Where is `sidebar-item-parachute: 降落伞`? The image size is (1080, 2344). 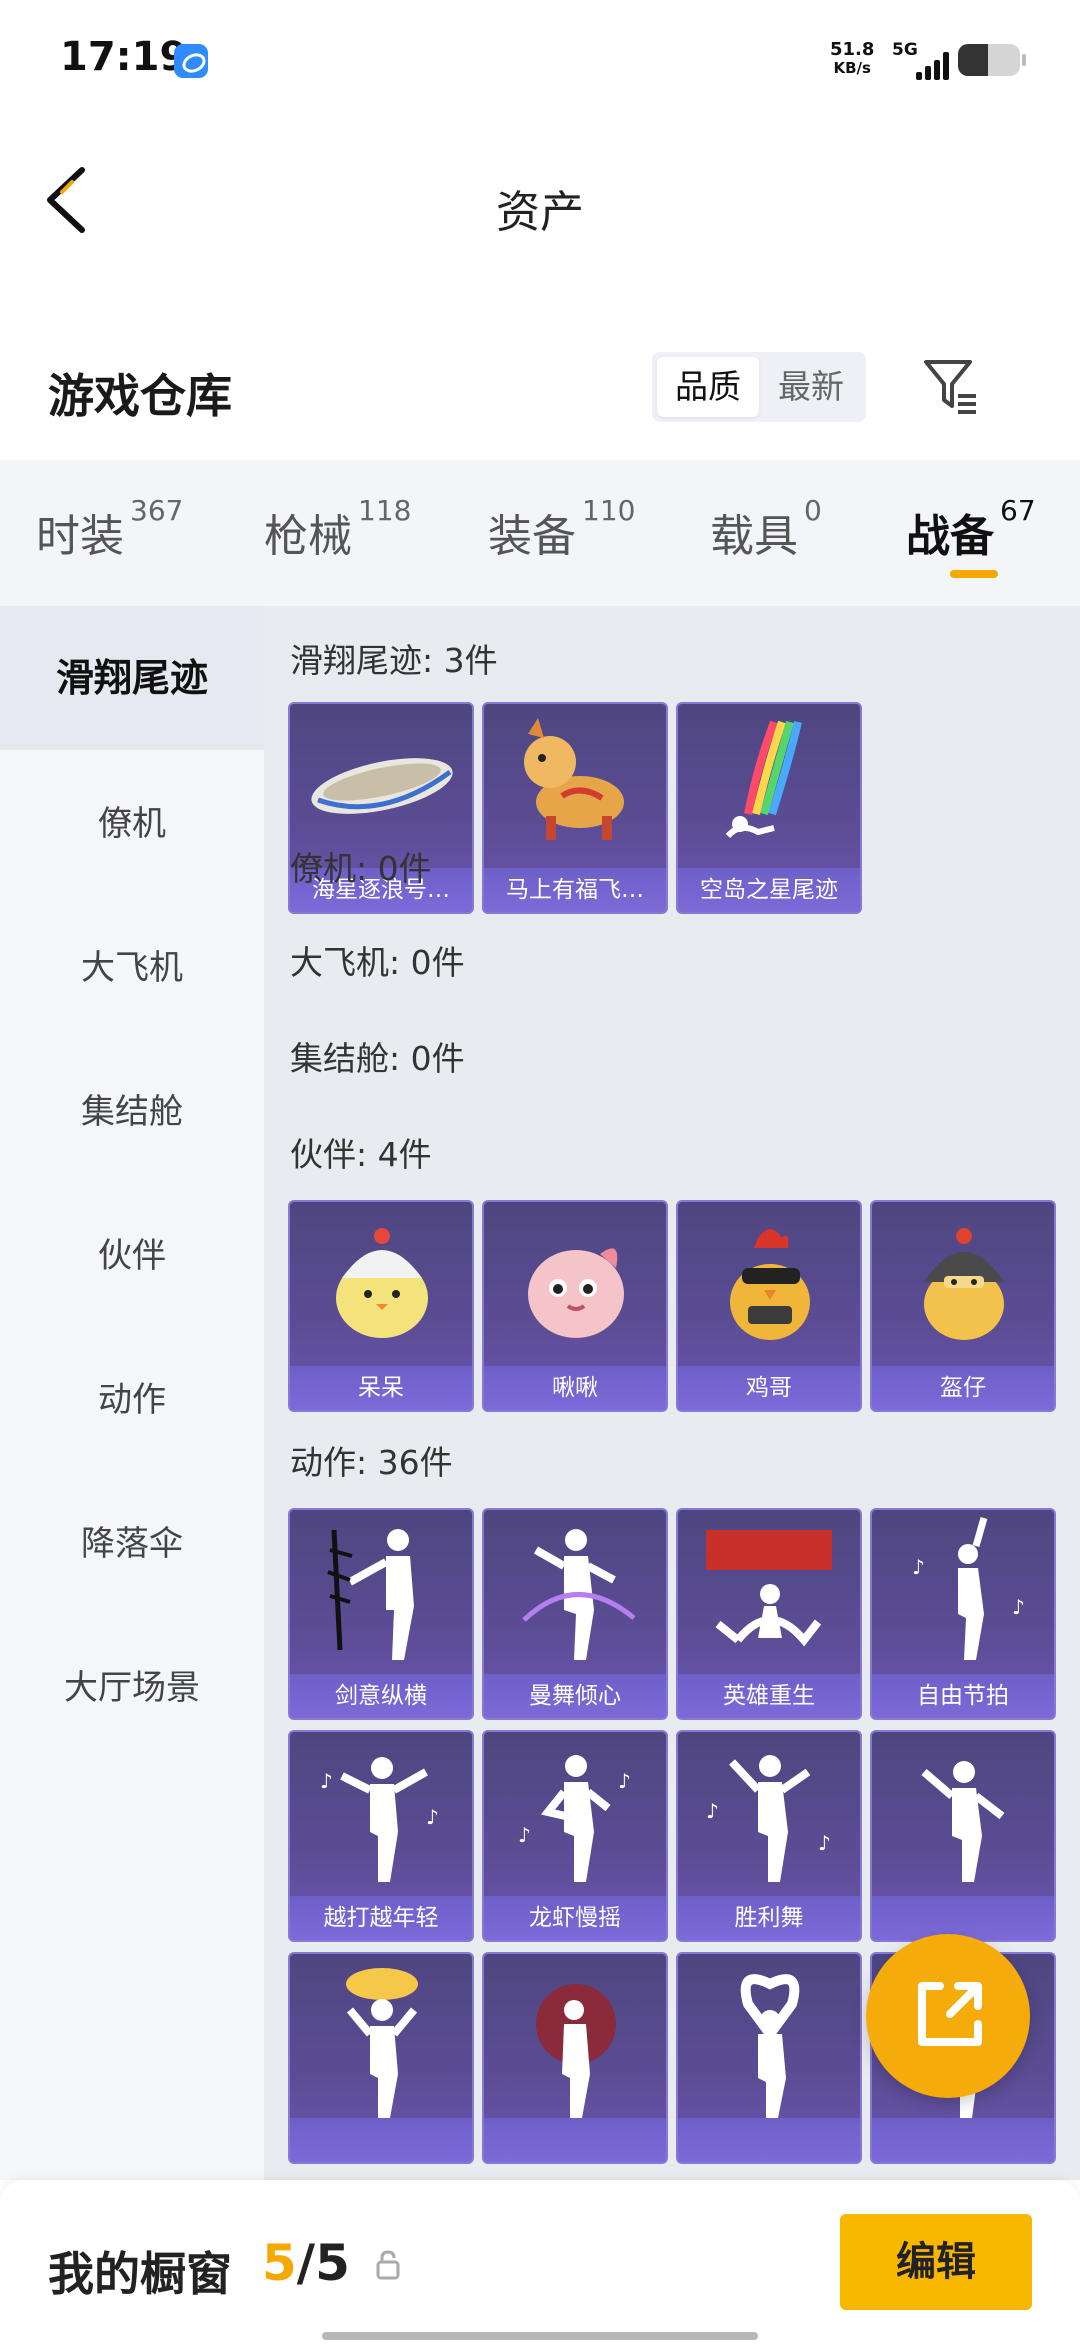 sidebar-item-parachute: 降落伞 is located at coordinates (132, 1544).